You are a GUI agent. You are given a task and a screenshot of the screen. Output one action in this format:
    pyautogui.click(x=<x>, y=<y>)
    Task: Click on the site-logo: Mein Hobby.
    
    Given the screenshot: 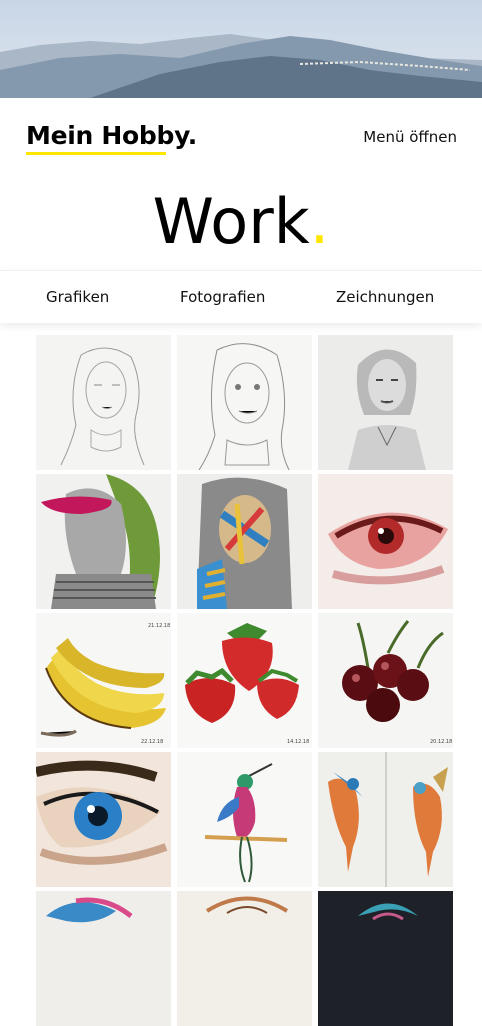 What is the action you would take?
    pyautogui.click(x=111, y=136)
    